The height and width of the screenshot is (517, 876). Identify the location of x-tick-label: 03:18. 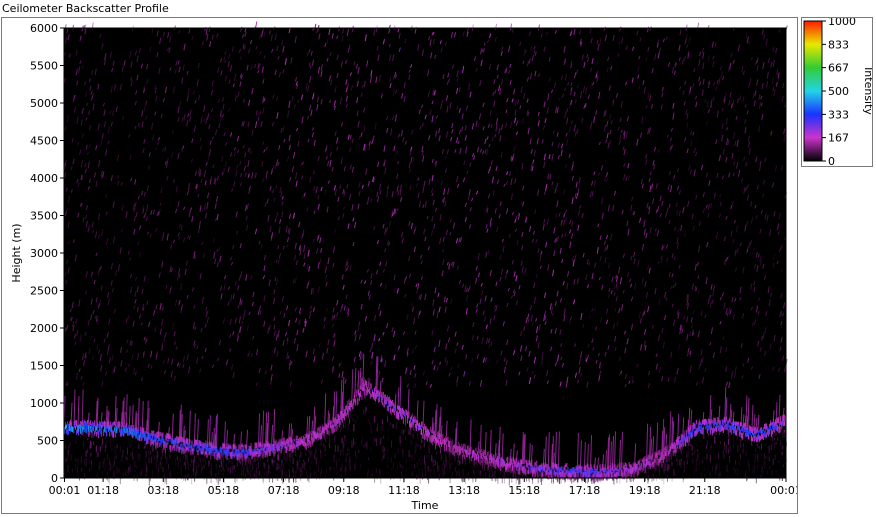
(163, 490).